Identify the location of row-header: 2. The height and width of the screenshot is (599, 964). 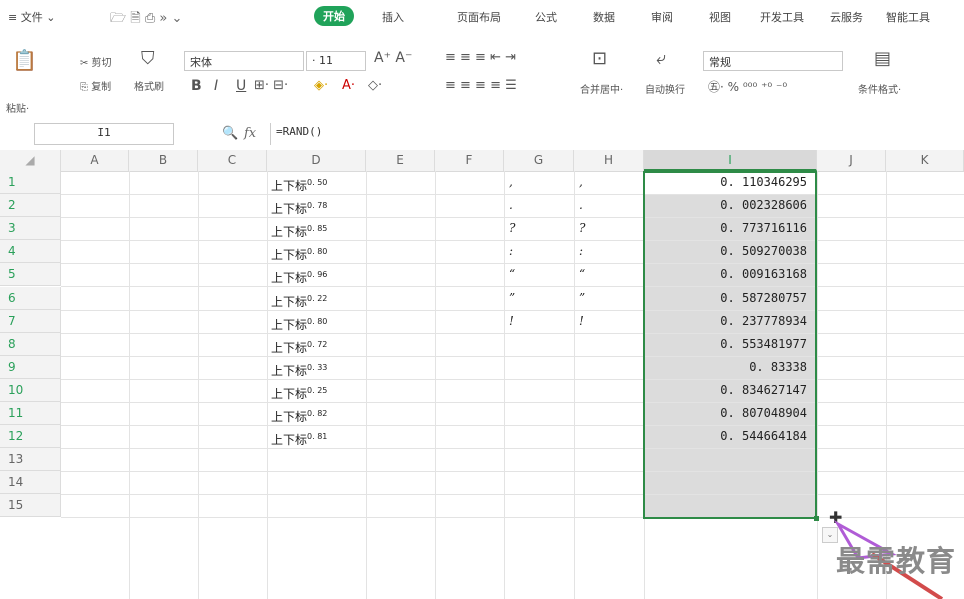
(30, 205).